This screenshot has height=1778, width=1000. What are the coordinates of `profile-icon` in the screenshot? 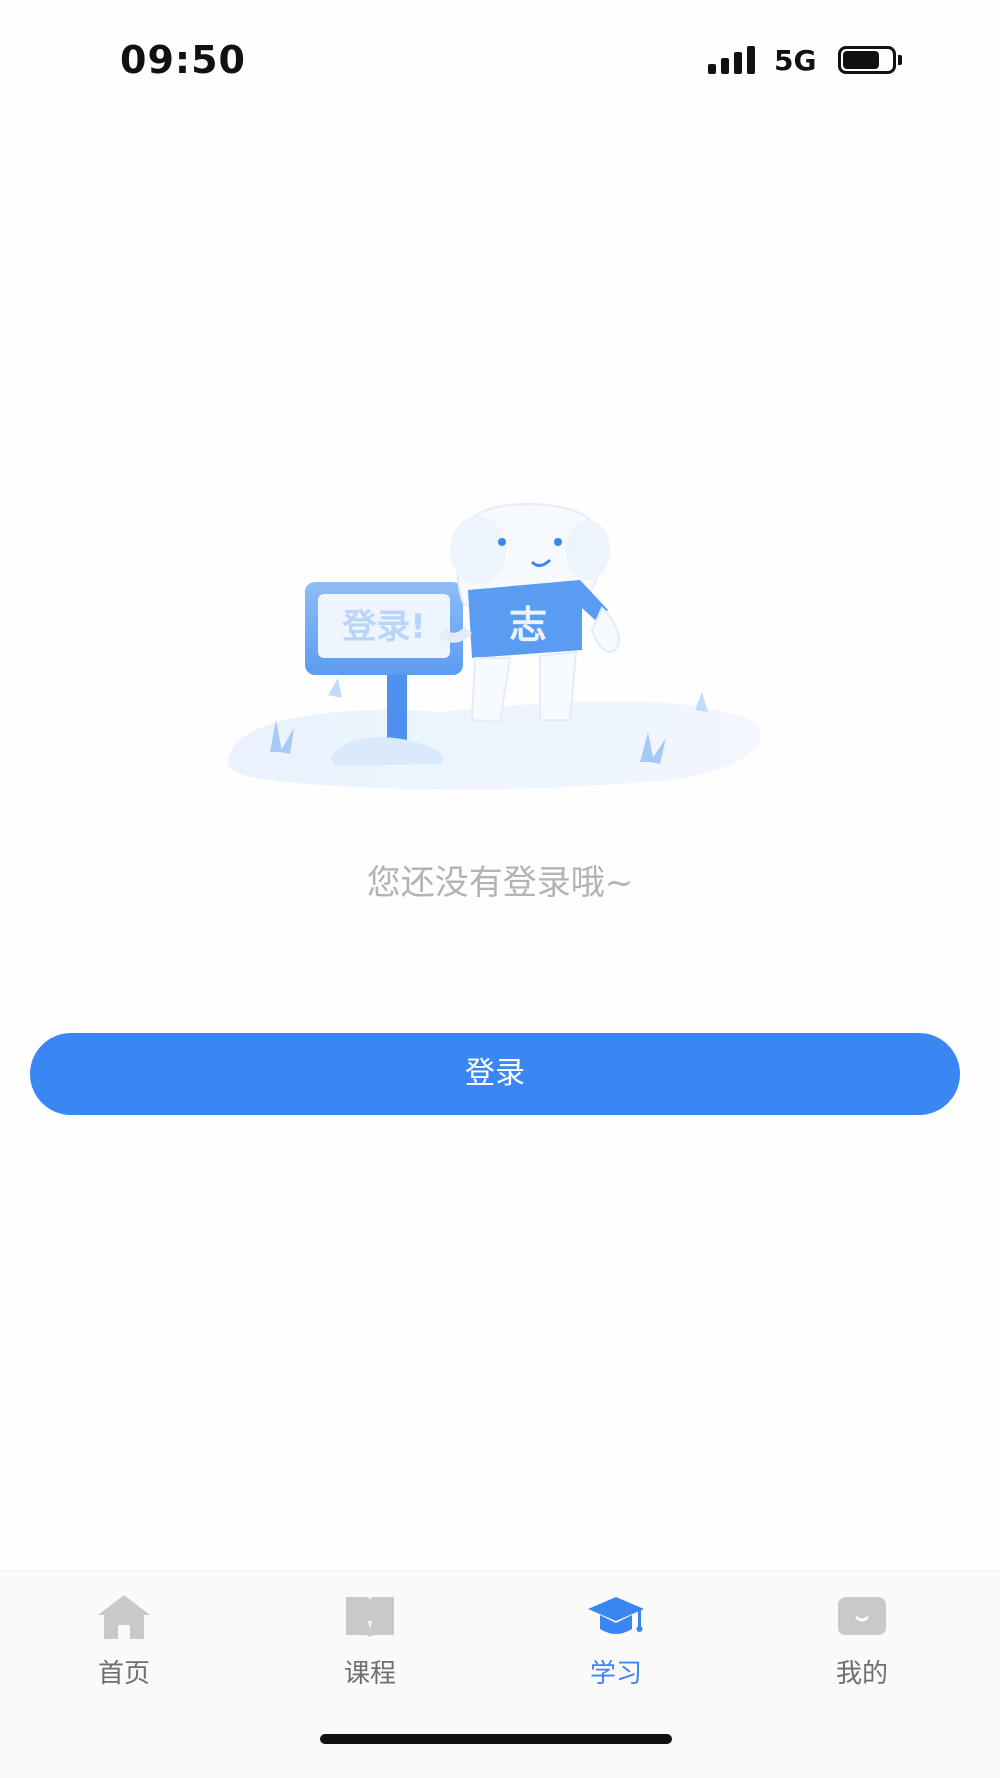 It's located at (862, 1616).